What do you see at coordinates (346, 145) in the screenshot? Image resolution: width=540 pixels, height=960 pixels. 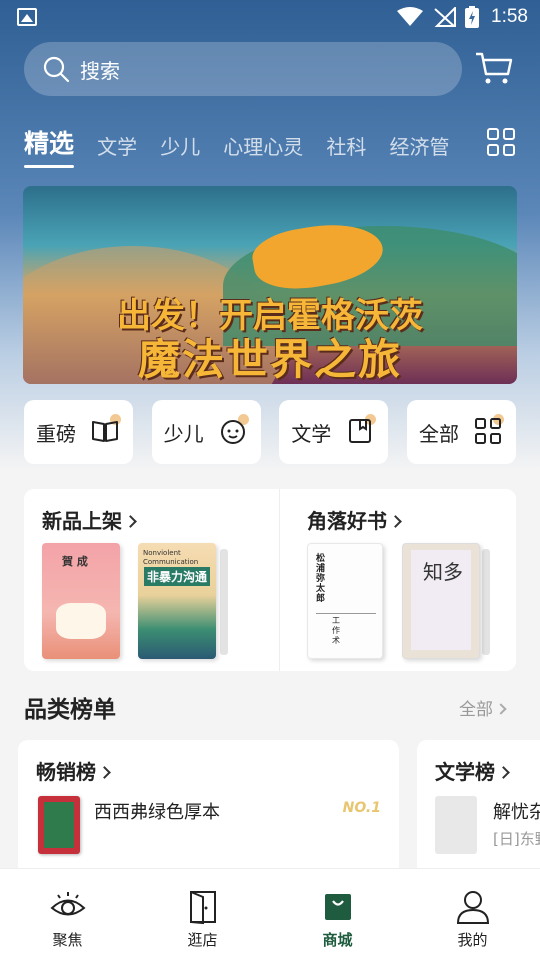 I see `tab-social-science: 社科` at bounding box center [346, 145].